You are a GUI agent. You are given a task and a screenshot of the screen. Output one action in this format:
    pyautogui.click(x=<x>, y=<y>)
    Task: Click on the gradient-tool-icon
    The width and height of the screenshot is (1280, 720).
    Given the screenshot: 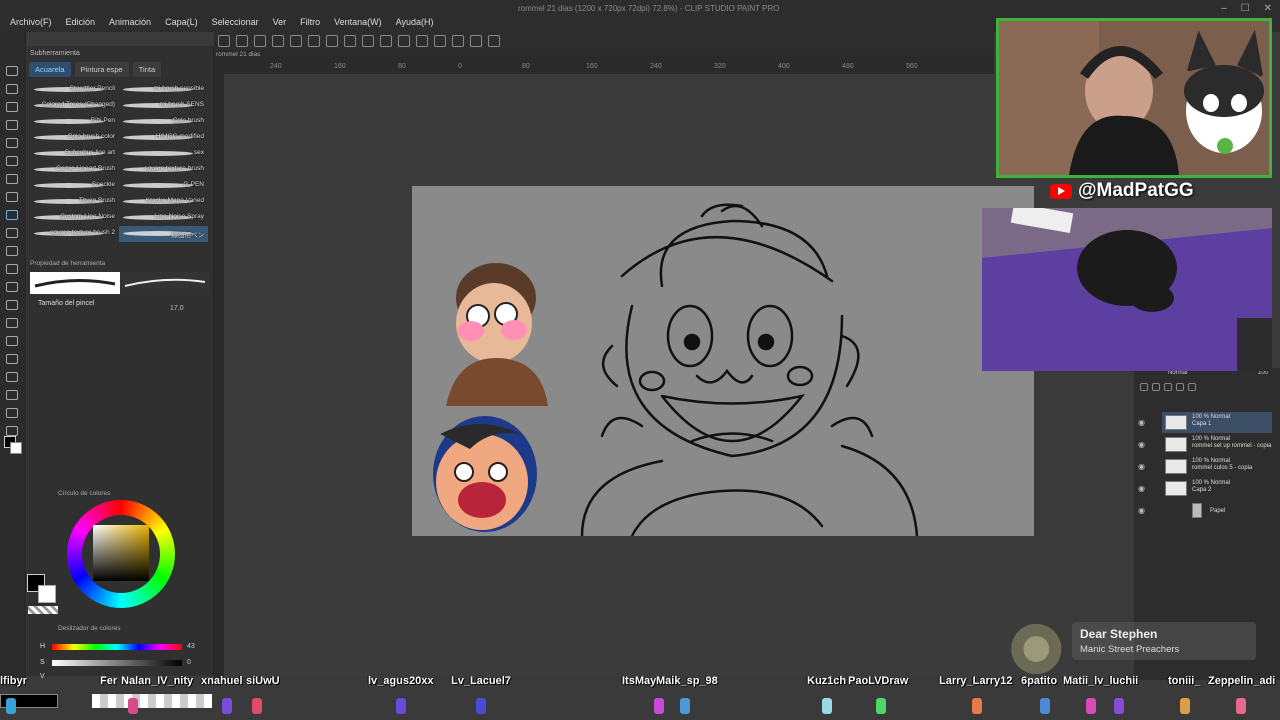 What is the action you would take?
    pyautogui.click(x=12, y=323)
    